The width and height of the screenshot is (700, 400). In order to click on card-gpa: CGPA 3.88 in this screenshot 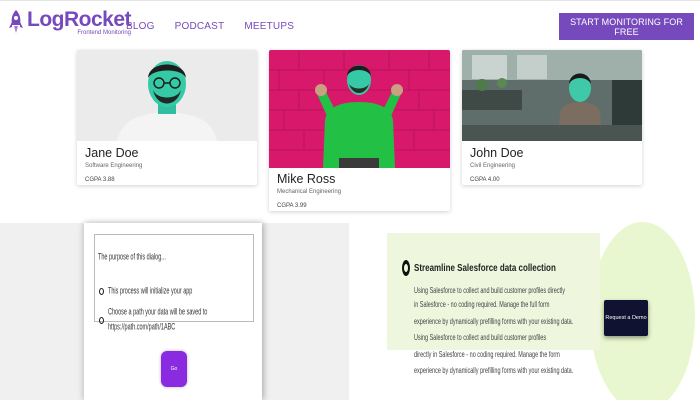, I will do `click(100, 180)`.